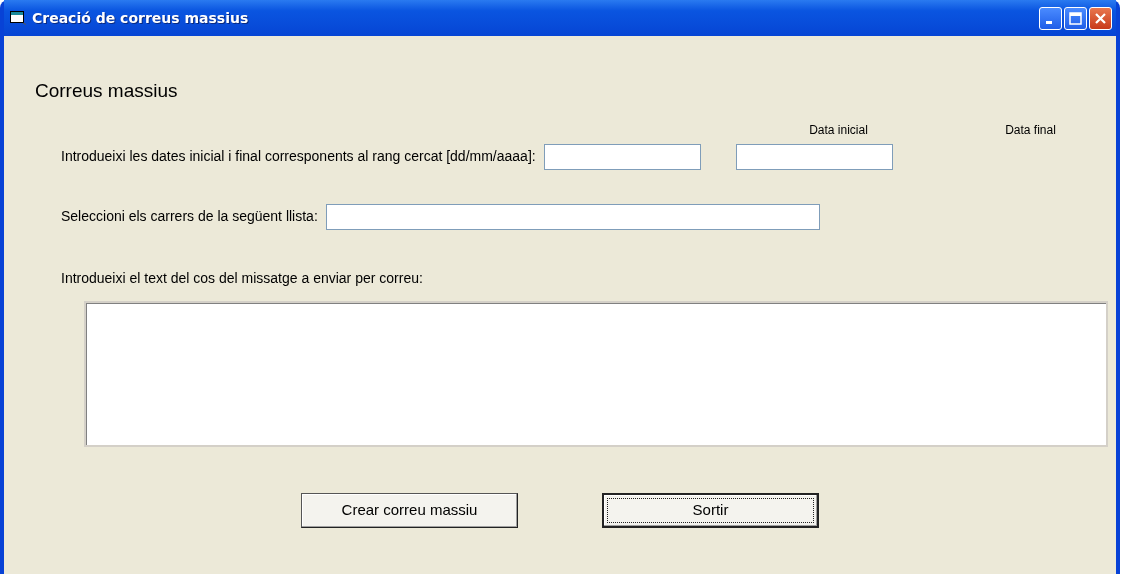  What do you see at coordinates (298, 156) in the screenshot?
I see `field-label: Introdueixi les dates inicial i final corresponents al rang cercat [dd/mm/aaaa]:` at bounding box center [298, 156].